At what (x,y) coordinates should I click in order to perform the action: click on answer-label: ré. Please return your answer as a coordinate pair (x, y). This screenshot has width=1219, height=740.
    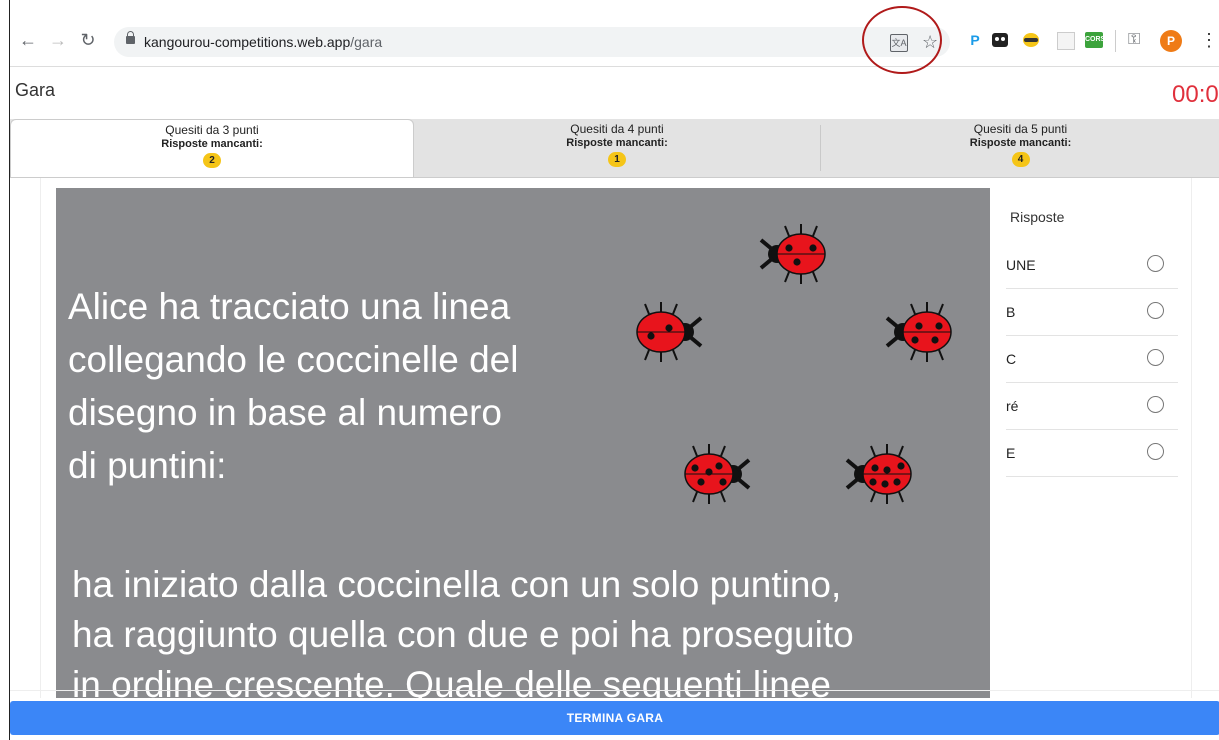
    Looking at the image, I should click on (1012, 406).